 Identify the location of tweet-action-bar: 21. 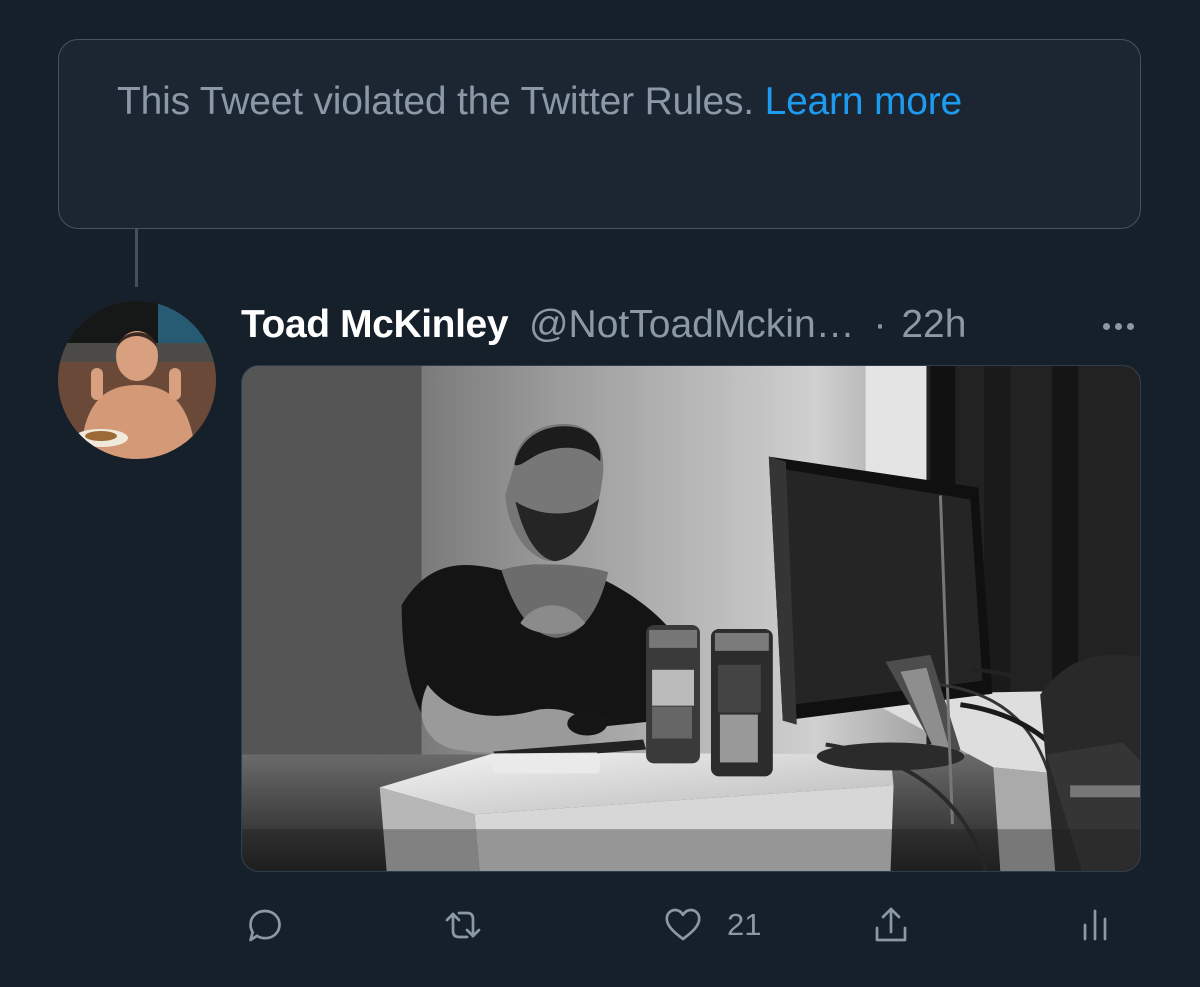
(691, 925).